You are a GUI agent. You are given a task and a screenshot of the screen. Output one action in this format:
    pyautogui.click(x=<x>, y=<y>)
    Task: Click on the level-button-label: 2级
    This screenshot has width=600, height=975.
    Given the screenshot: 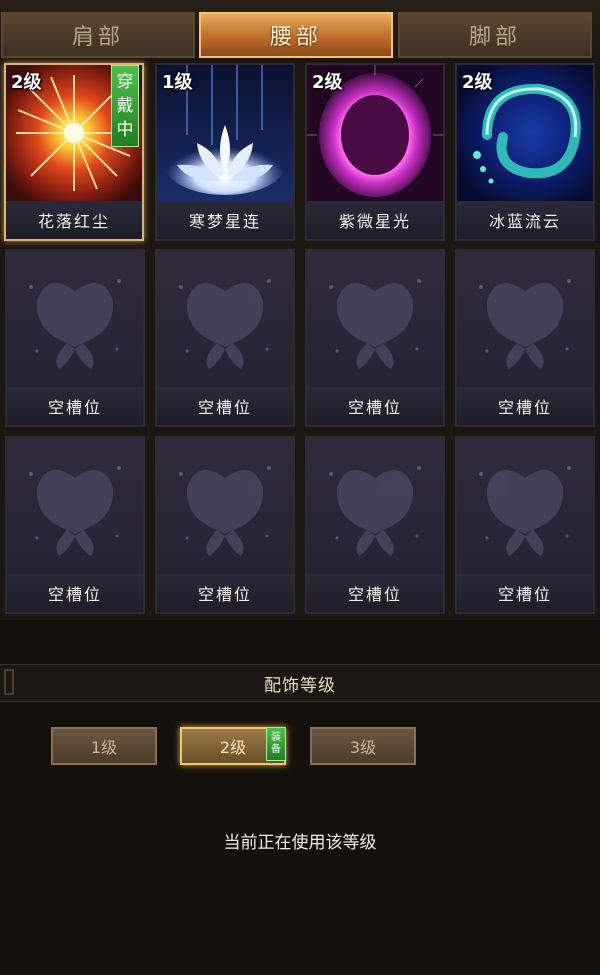 What is the action you would take?
    pyautogui.click(x=233, y=747)
    